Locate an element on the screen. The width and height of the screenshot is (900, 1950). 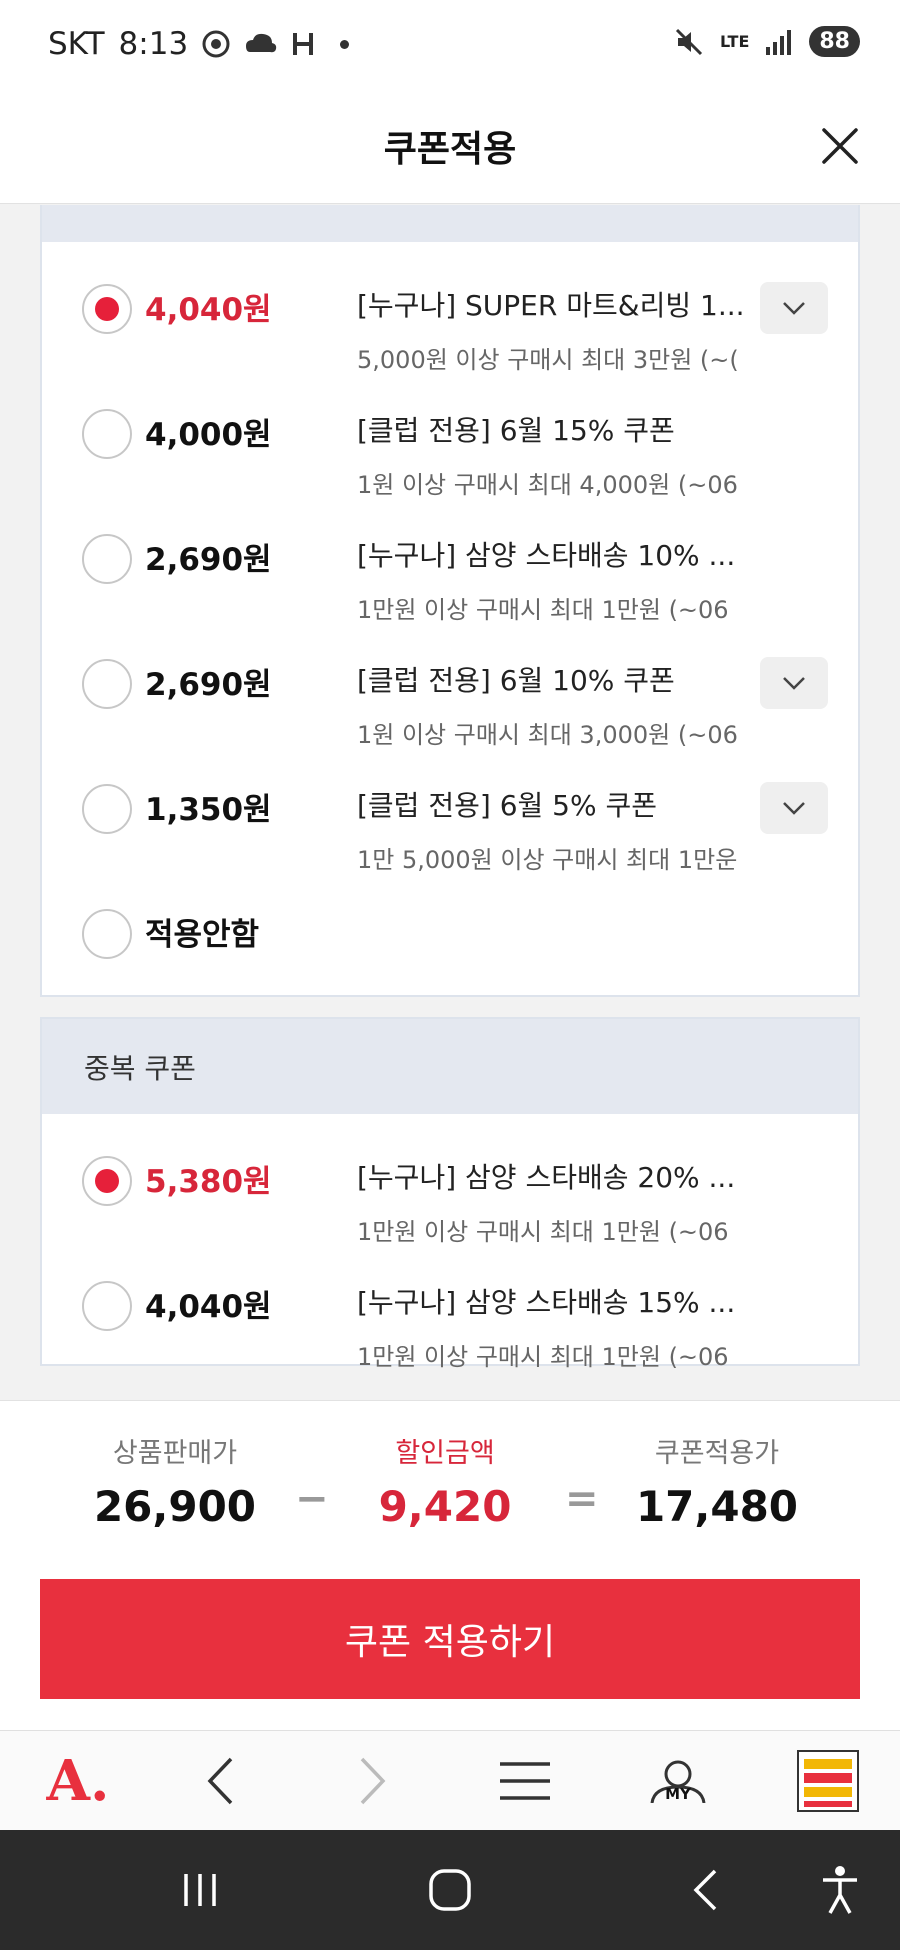
back-arrow-icon is located at coordinates (705, 1890).